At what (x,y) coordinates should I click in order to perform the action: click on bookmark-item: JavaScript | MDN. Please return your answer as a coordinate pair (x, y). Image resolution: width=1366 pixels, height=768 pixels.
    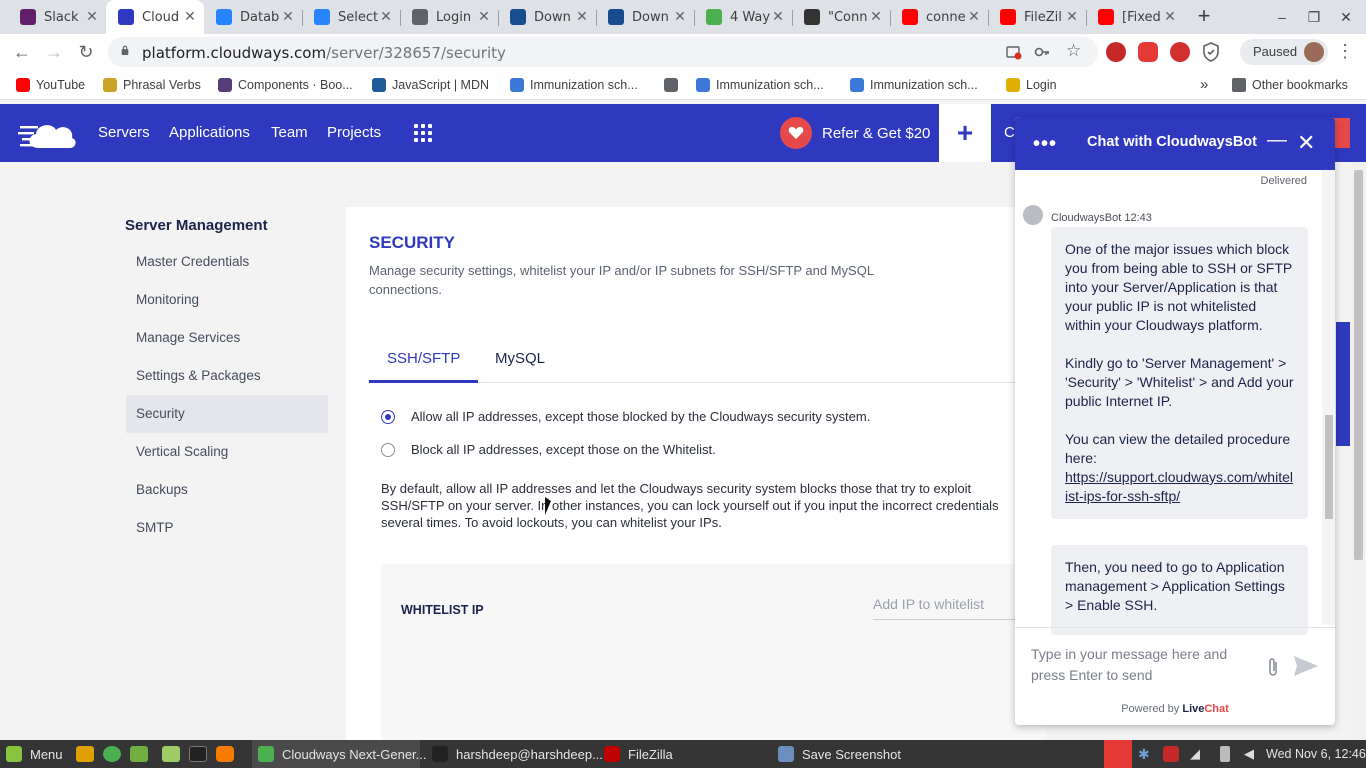
    Looking at the image, I should click on (430, 85).